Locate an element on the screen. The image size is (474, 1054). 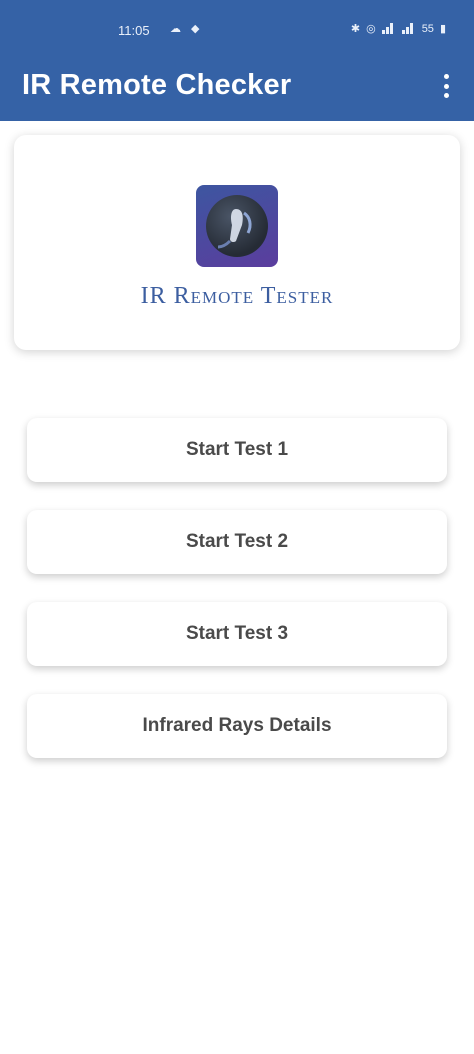
cloud-icon: ☁ is located at coordinates (175, 29).